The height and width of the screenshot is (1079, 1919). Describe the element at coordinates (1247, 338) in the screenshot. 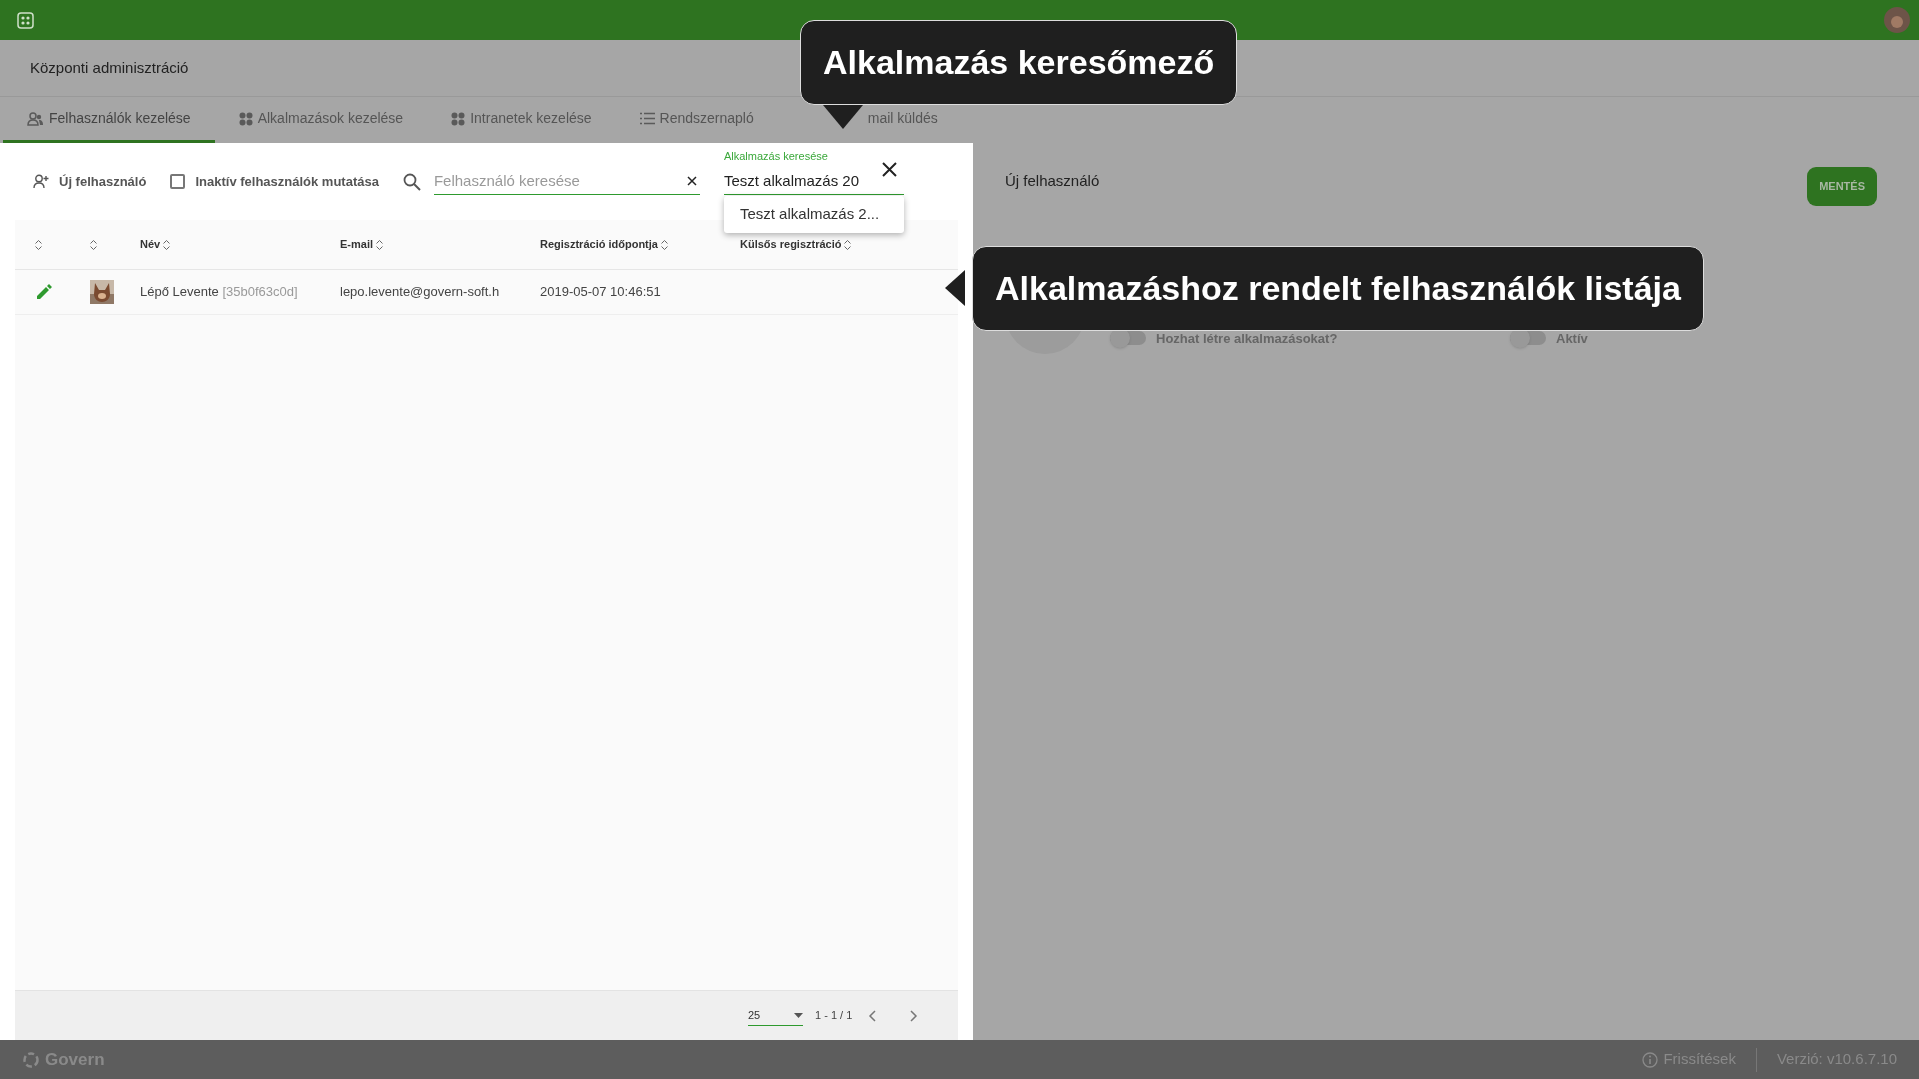

I see `toggle-label: Hozhat létre alkalmazásokat?` at that location.